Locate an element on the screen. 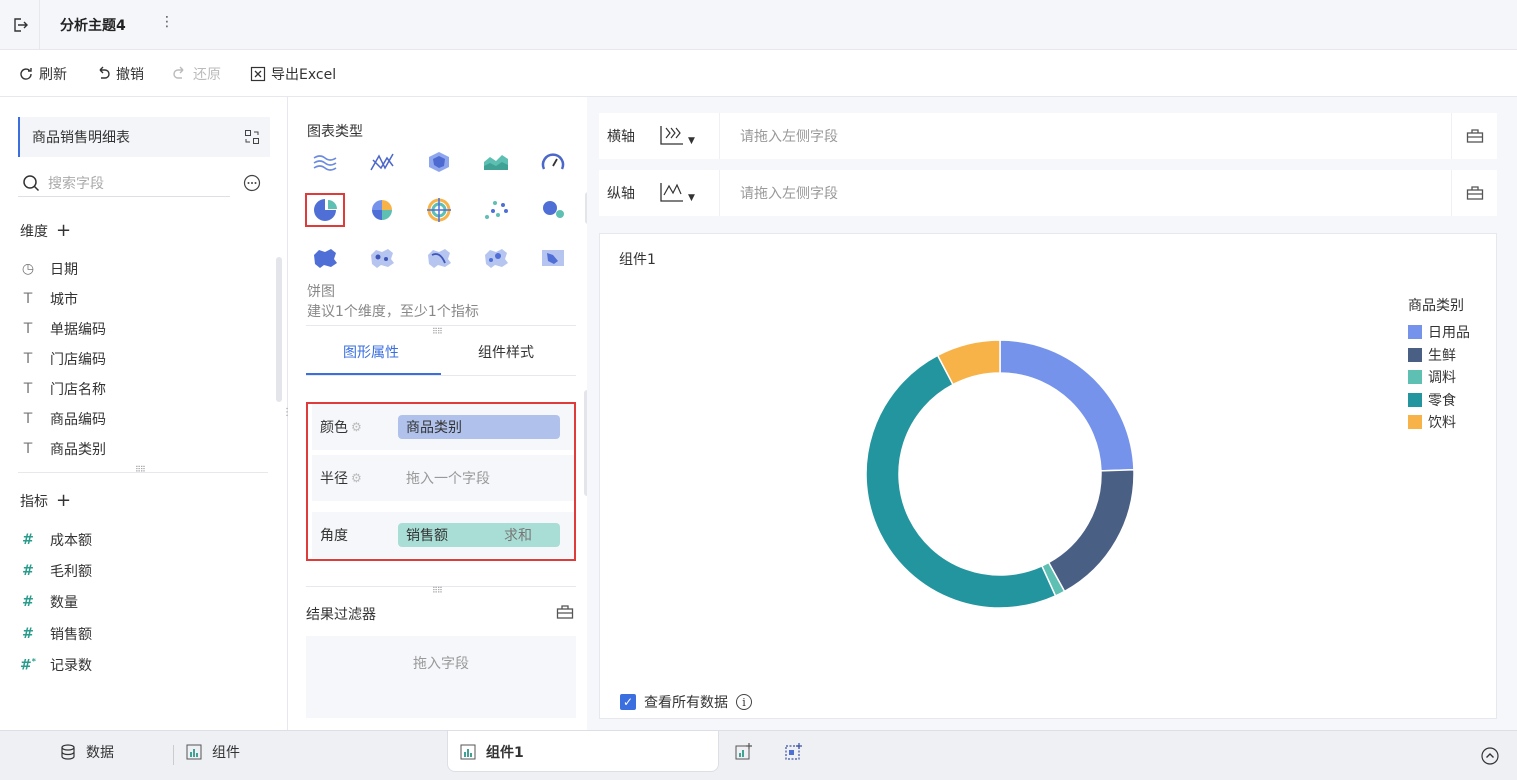 This screenshot has height=780, width=1517. add-dashboard-icon is located at coordinates (794, 754).